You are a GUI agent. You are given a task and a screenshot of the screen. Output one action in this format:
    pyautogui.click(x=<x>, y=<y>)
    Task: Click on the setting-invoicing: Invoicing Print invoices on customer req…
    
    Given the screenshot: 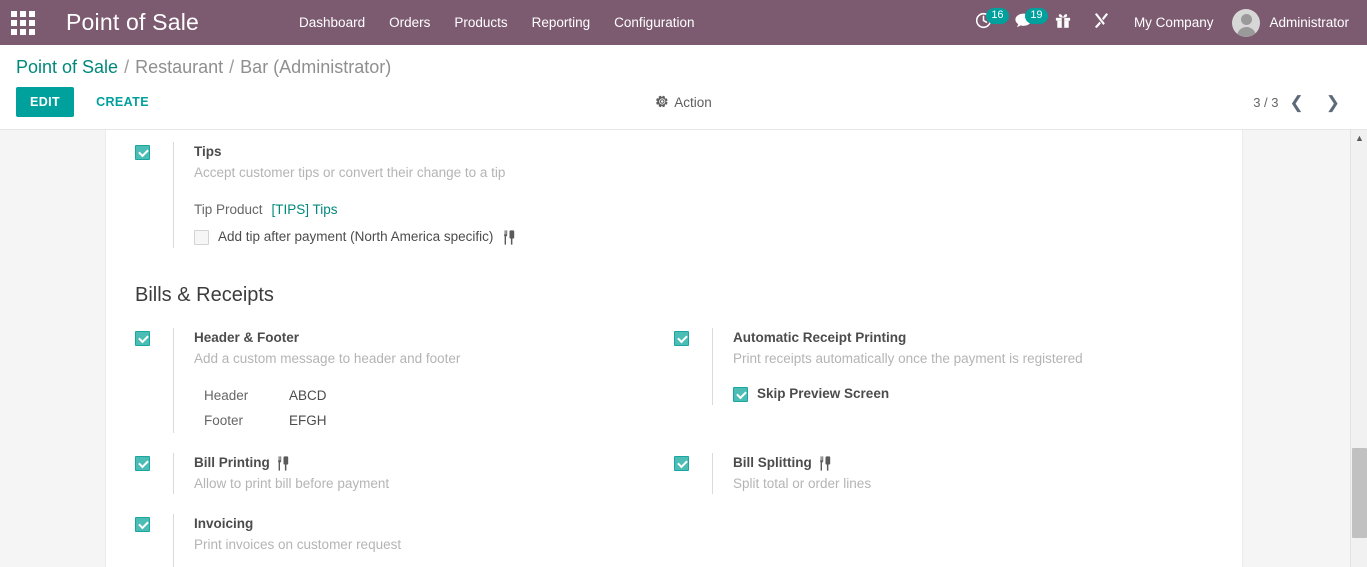 What is the action you would take?
    pyautogui.click(x=404, y=540)
    